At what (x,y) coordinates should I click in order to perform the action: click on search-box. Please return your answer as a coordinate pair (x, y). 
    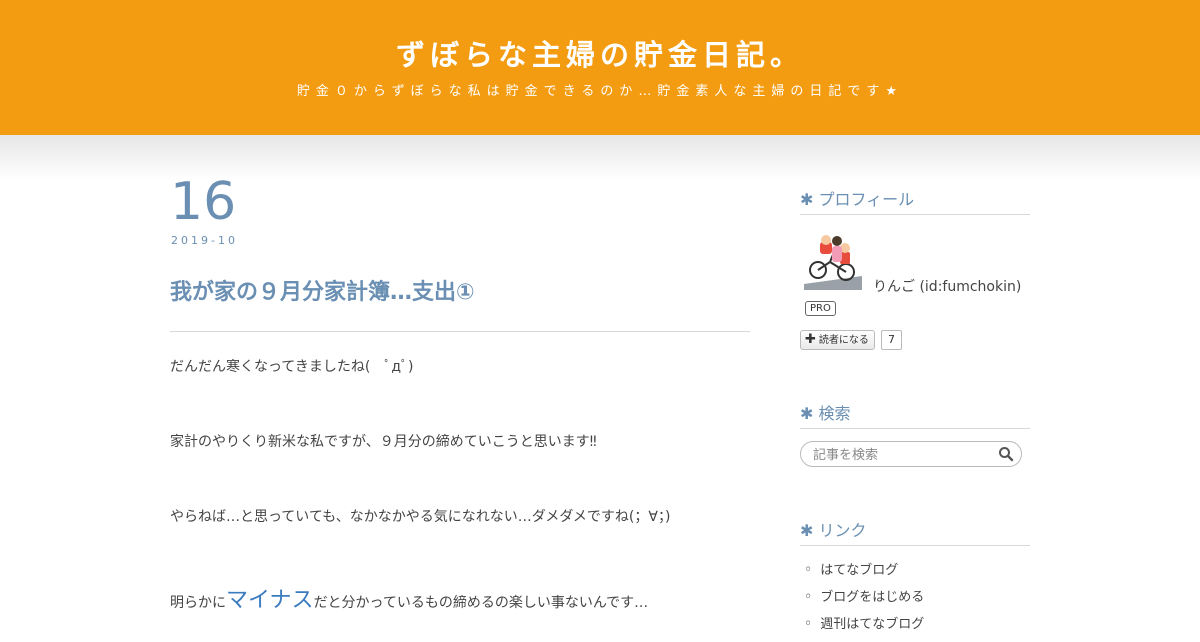
    Looking at the image, I should click on (911, 454).